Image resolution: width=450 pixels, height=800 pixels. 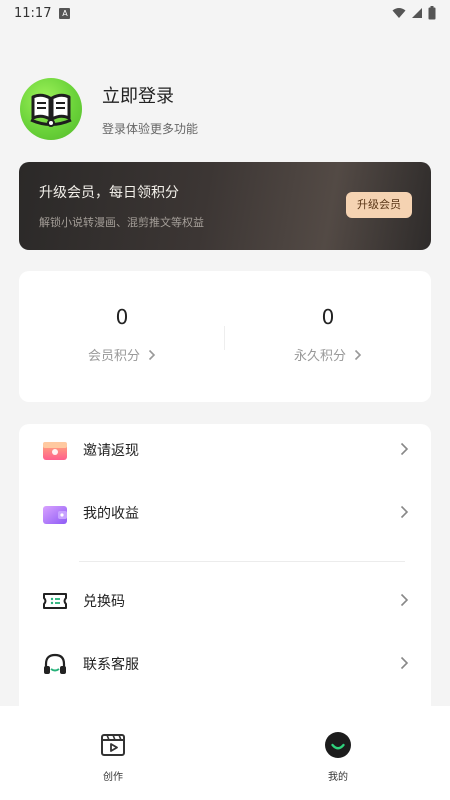 What do you see at coordinates (113, 777) in the screenshot?
I see `nav-label-create: 创作` at bounding box center [113, 777].